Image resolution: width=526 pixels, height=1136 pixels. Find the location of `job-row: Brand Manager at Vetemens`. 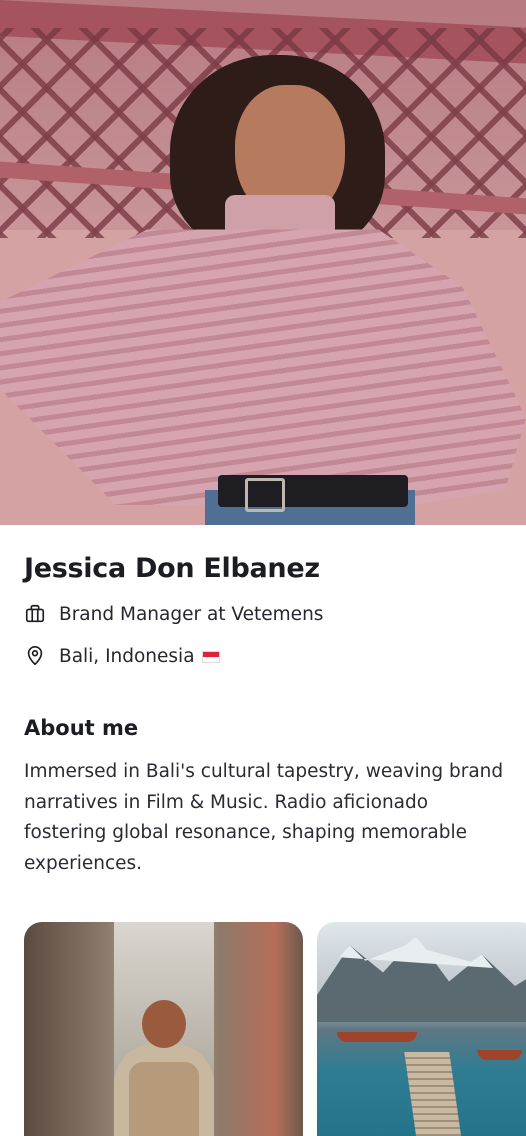

job-row: Brand Manager at Vetemens is located at coordinates (173, 614).